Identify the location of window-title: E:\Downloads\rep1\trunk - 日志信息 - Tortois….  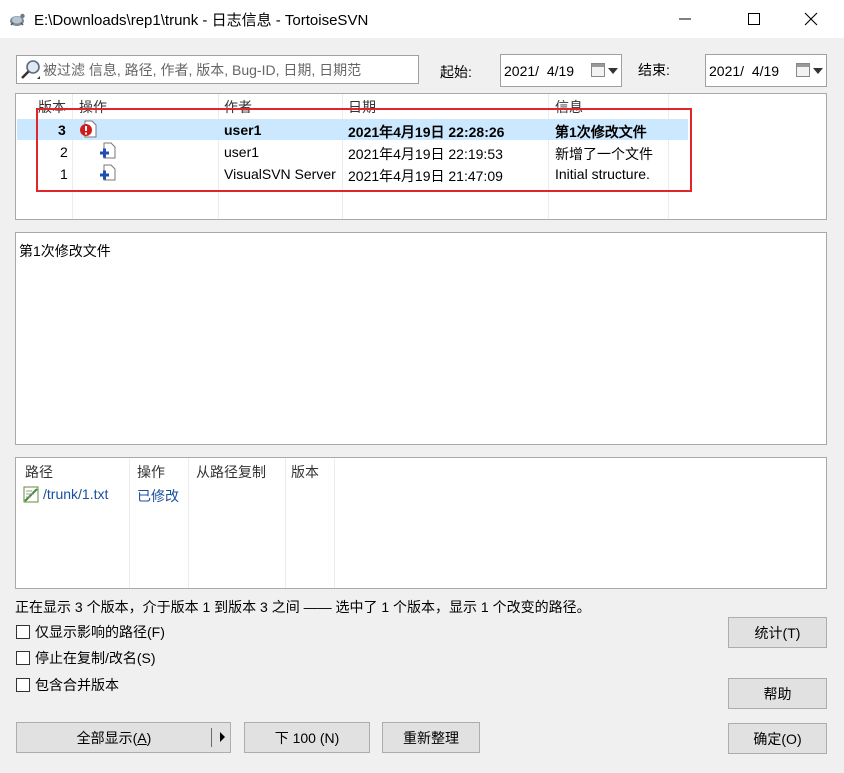
(201, 20).